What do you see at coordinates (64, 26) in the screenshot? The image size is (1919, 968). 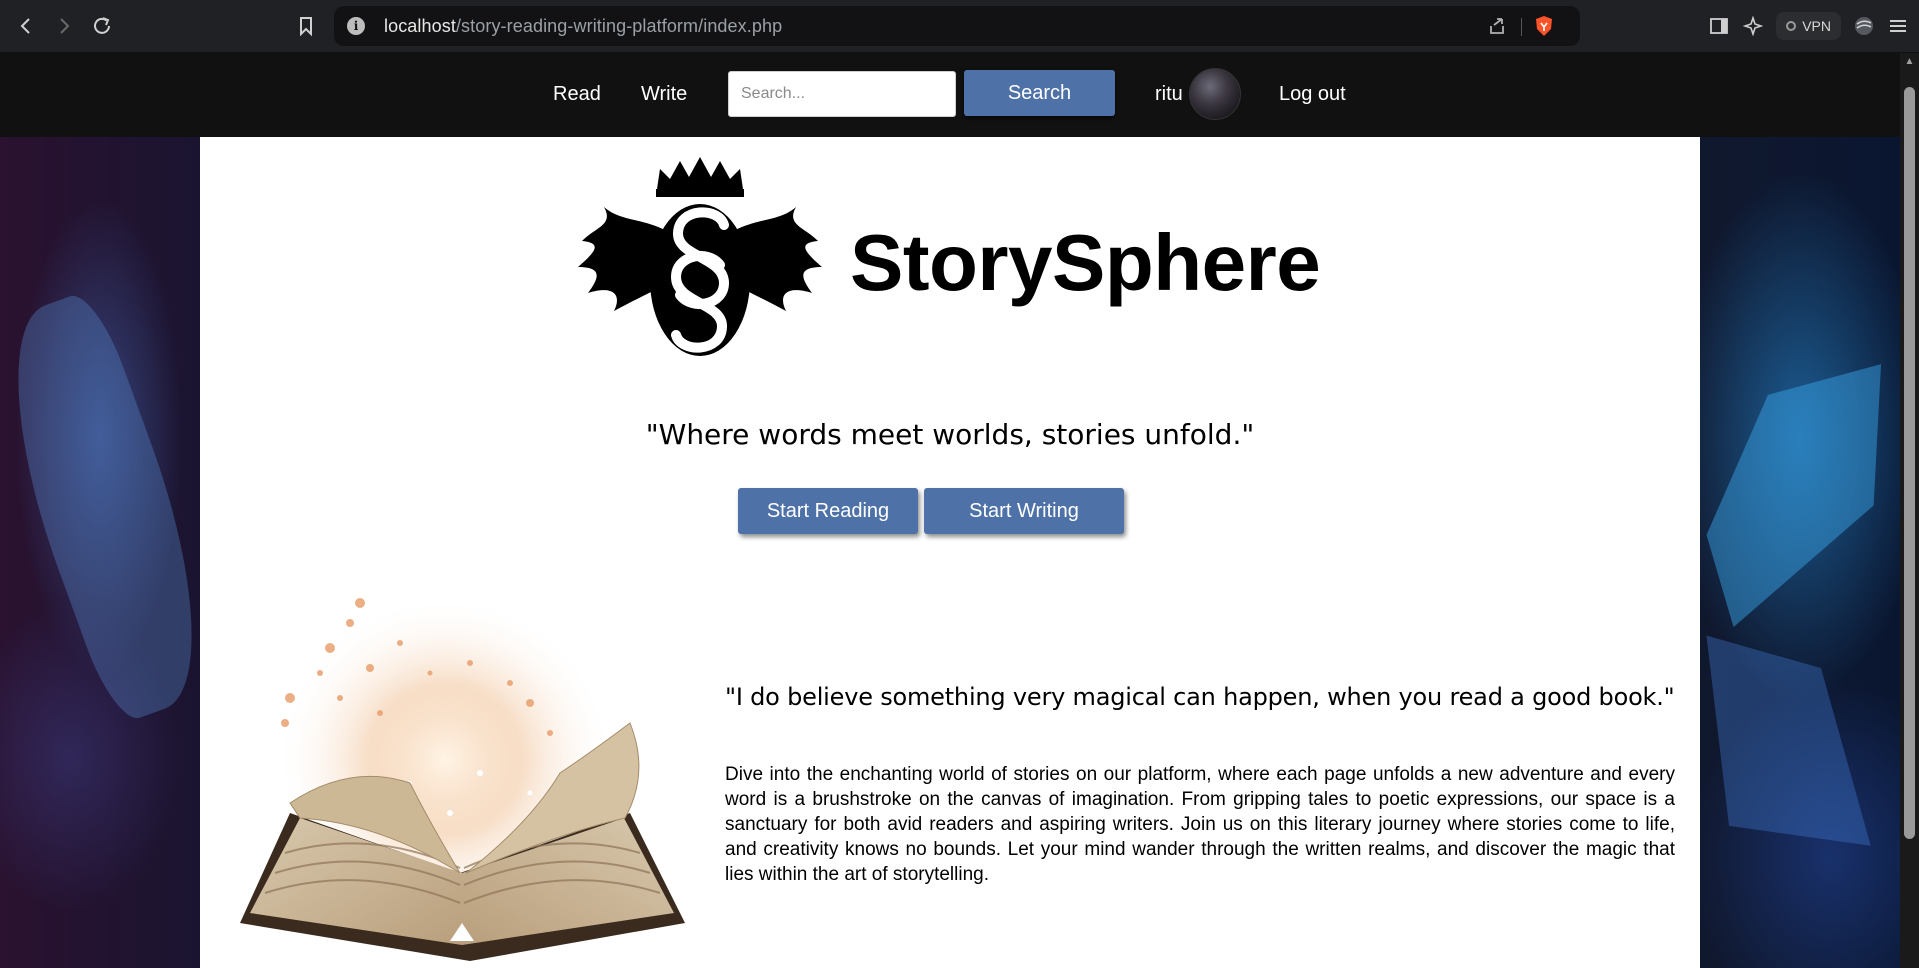 I see `forward-icon` at bounding box center [64, 26].